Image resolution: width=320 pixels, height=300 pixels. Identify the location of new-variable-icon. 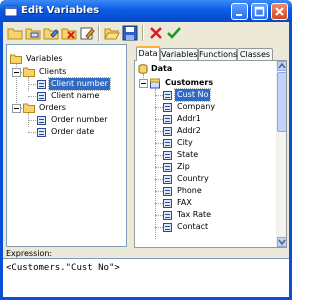
(33, 33).